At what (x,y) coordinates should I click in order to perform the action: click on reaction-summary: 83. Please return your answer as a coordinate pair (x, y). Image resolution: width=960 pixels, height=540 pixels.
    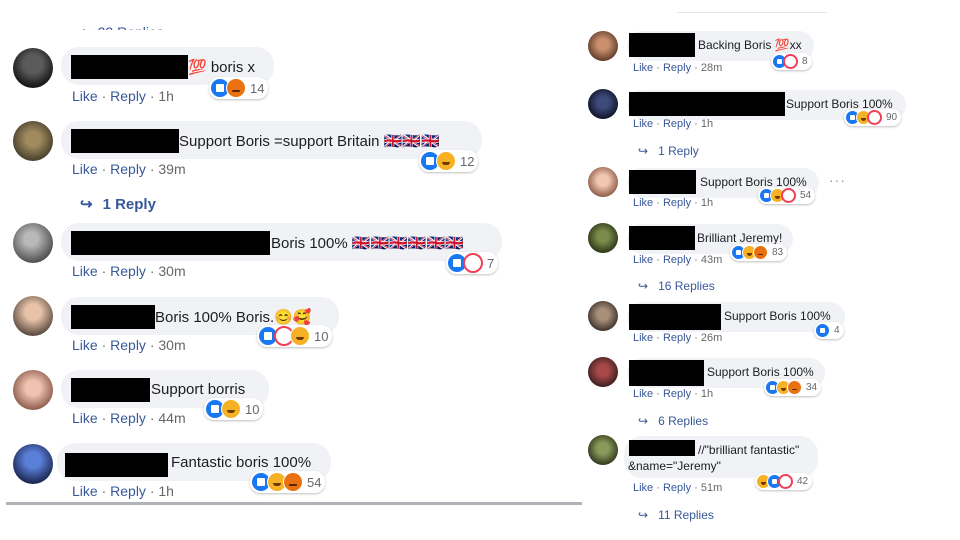
    Looking at the image, I should click on (759, 252).